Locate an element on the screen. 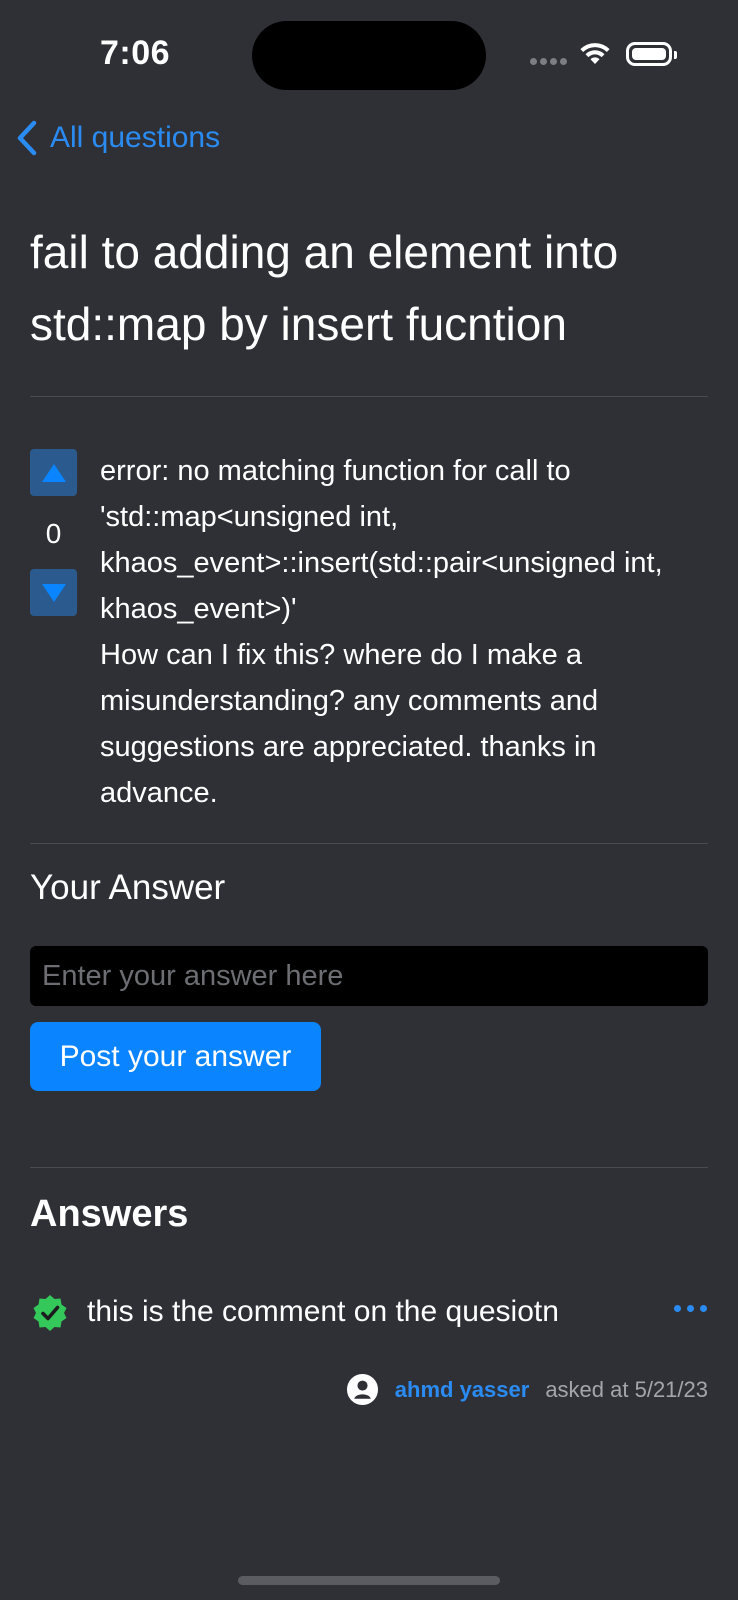  asked-date: asked at 5/21/23 is located at coordinates (626, 1389).